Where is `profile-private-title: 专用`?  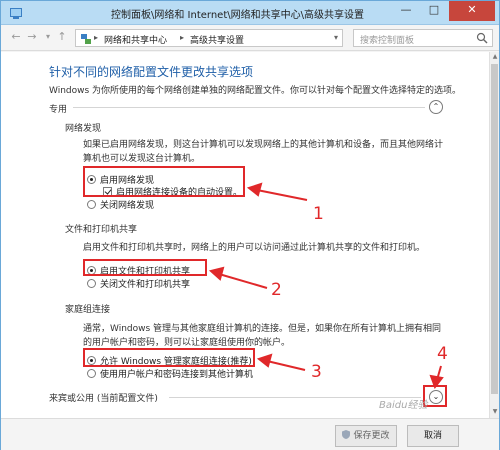
profile-private-title: 专用 is located at coordinates (58, 108).